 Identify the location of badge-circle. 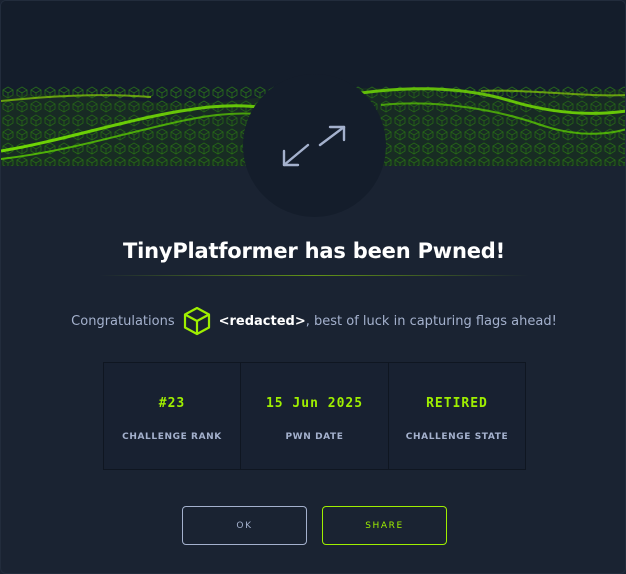
(314, 145).